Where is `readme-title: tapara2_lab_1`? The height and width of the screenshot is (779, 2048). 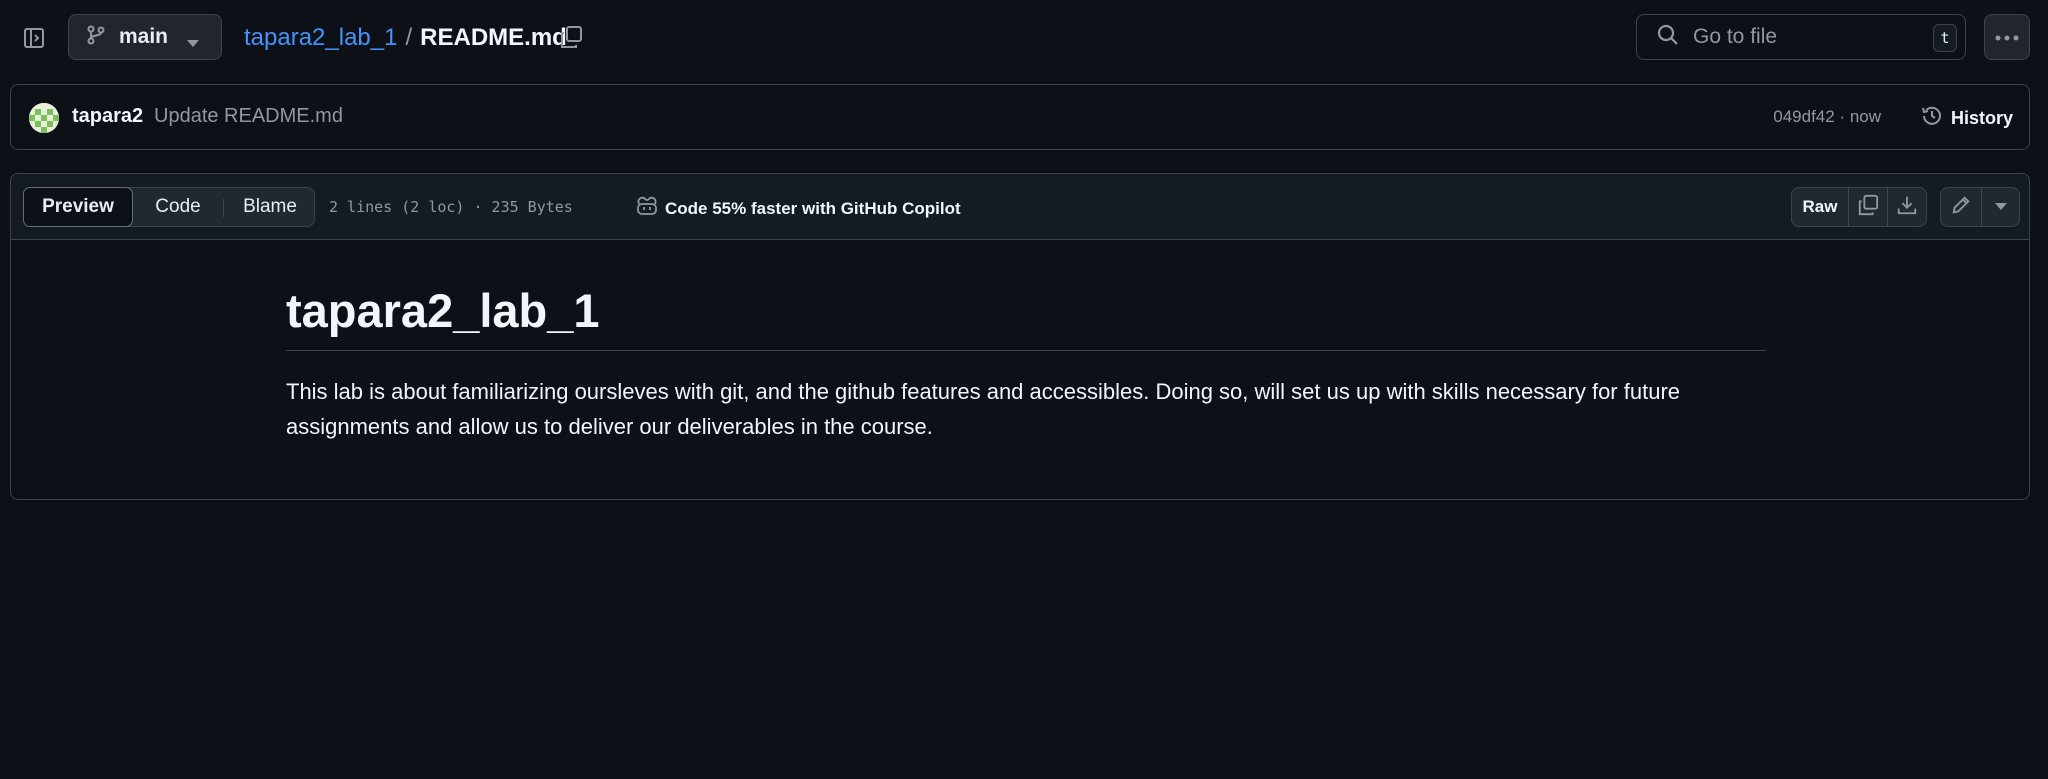
readme-title: tapara2_lab_1 is located at coordinates (1026, 318).